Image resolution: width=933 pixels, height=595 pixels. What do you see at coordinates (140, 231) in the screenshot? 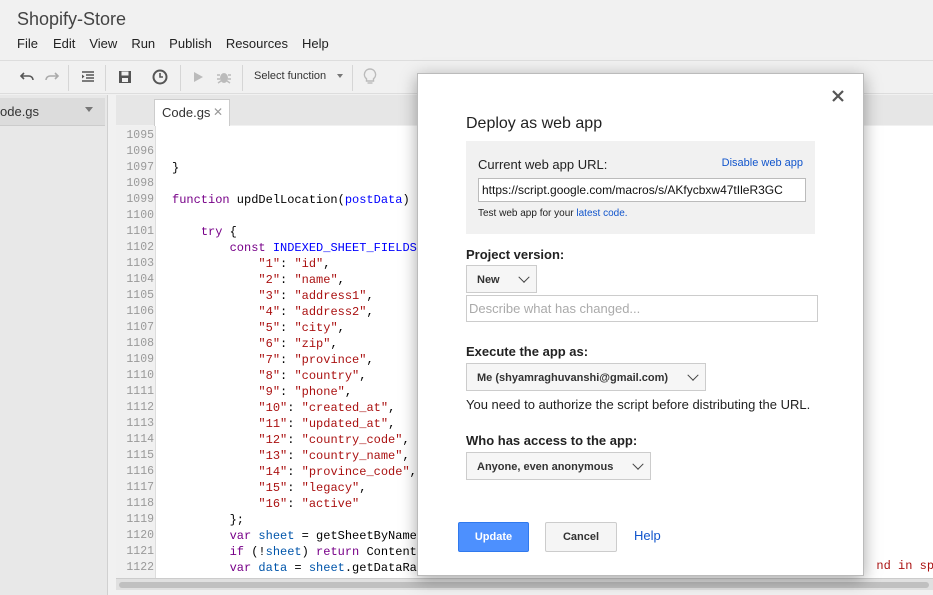
I see `line-number: 1101` at bounding box center [140, 231].